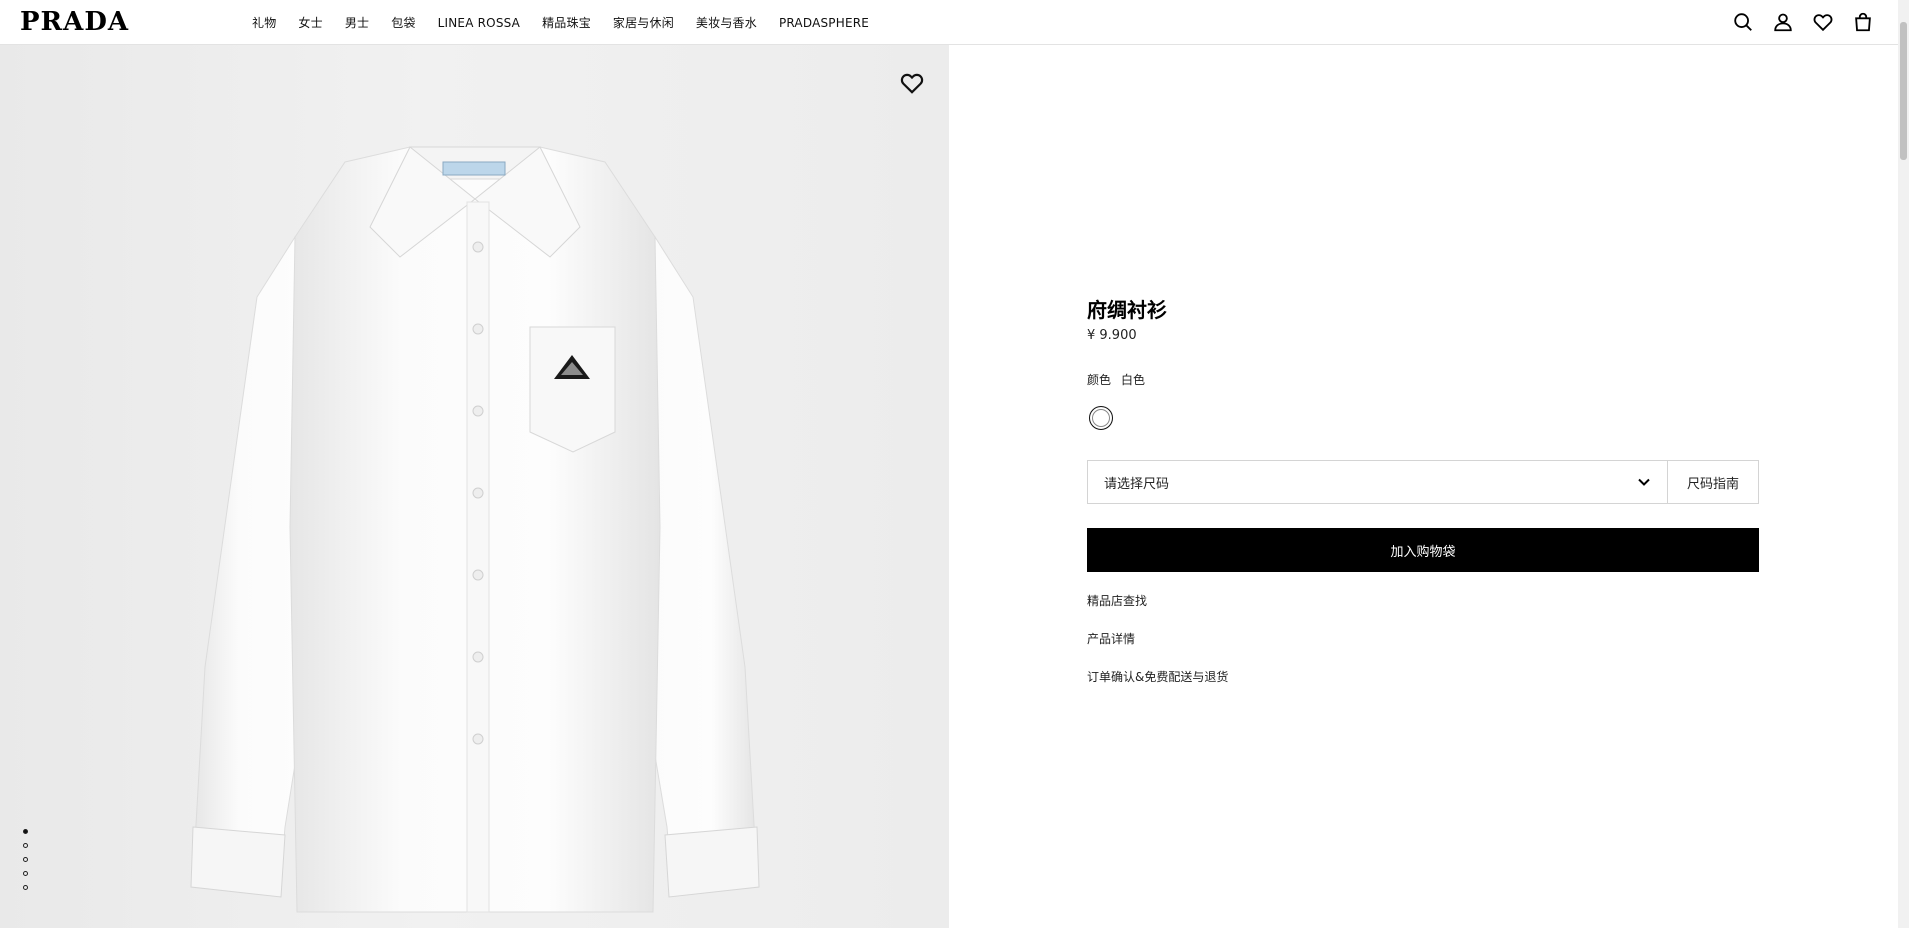  I want to click on search-icon, so click(1743, 22).